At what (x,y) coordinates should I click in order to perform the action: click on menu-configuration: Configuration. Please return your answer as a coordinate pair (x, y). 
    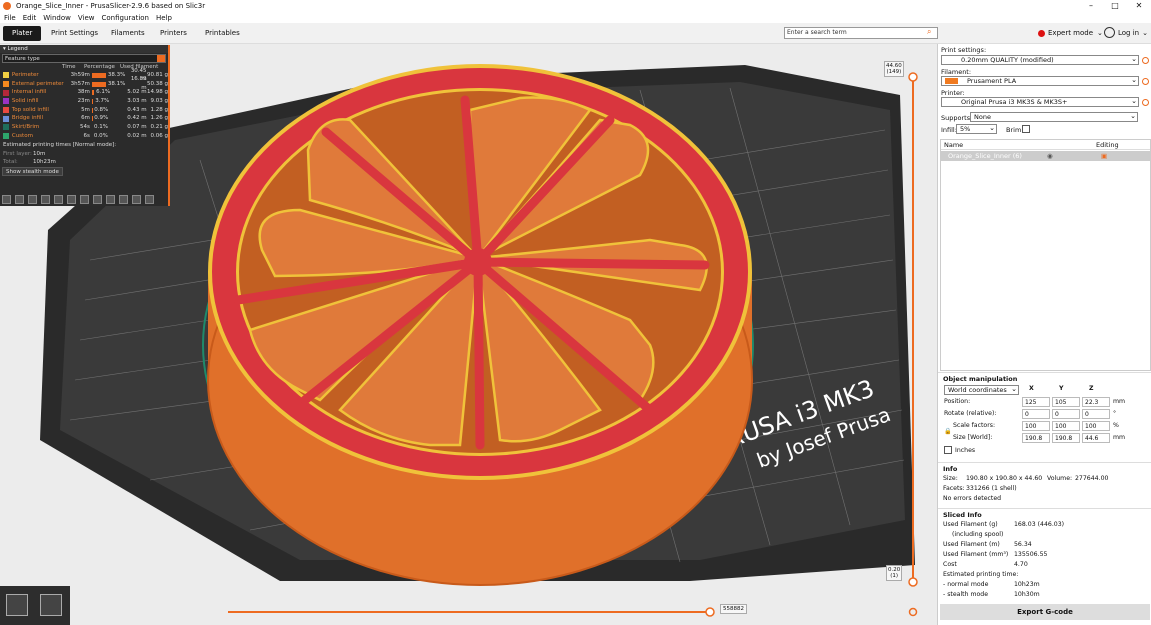
    Looking at the image, I should click on (125, 18).